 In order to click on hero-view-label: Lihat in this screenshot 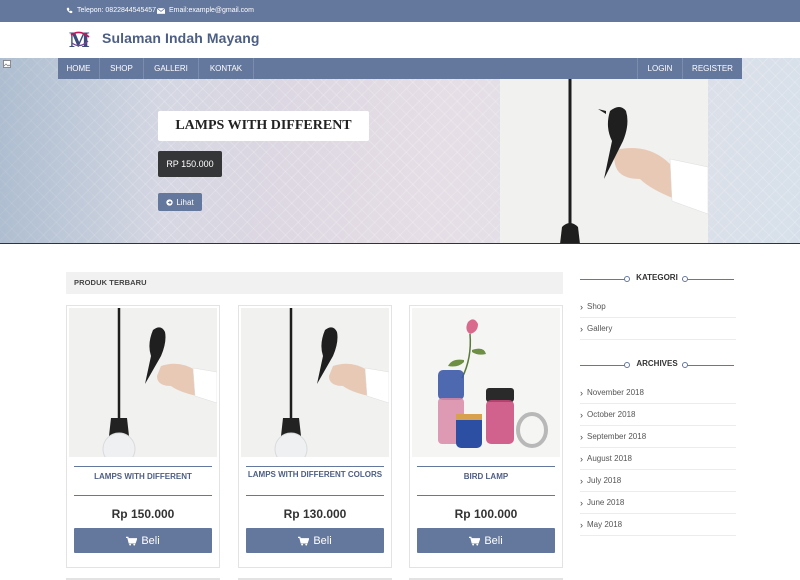, I will do `click(185, 202)`.